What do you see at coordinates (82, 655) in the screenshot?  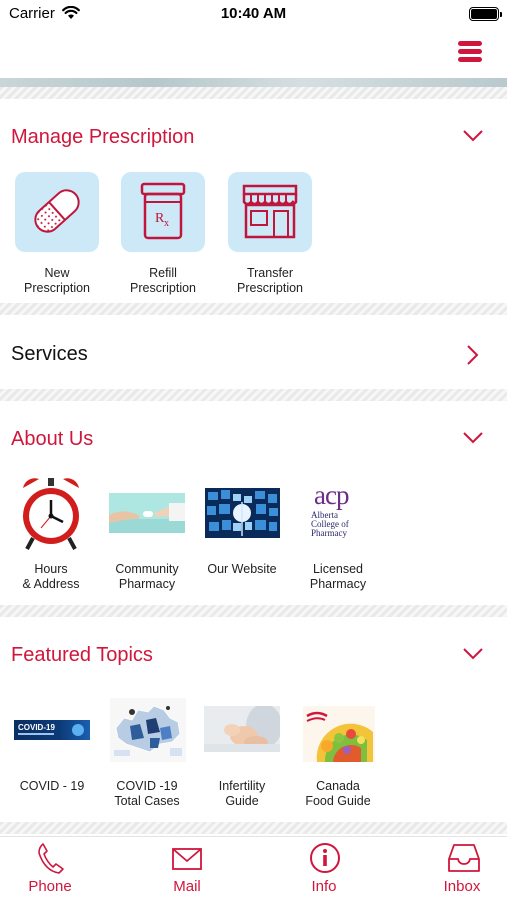 I see `featured-topics-title: Featured Topics` at bounding box center [82, 655].